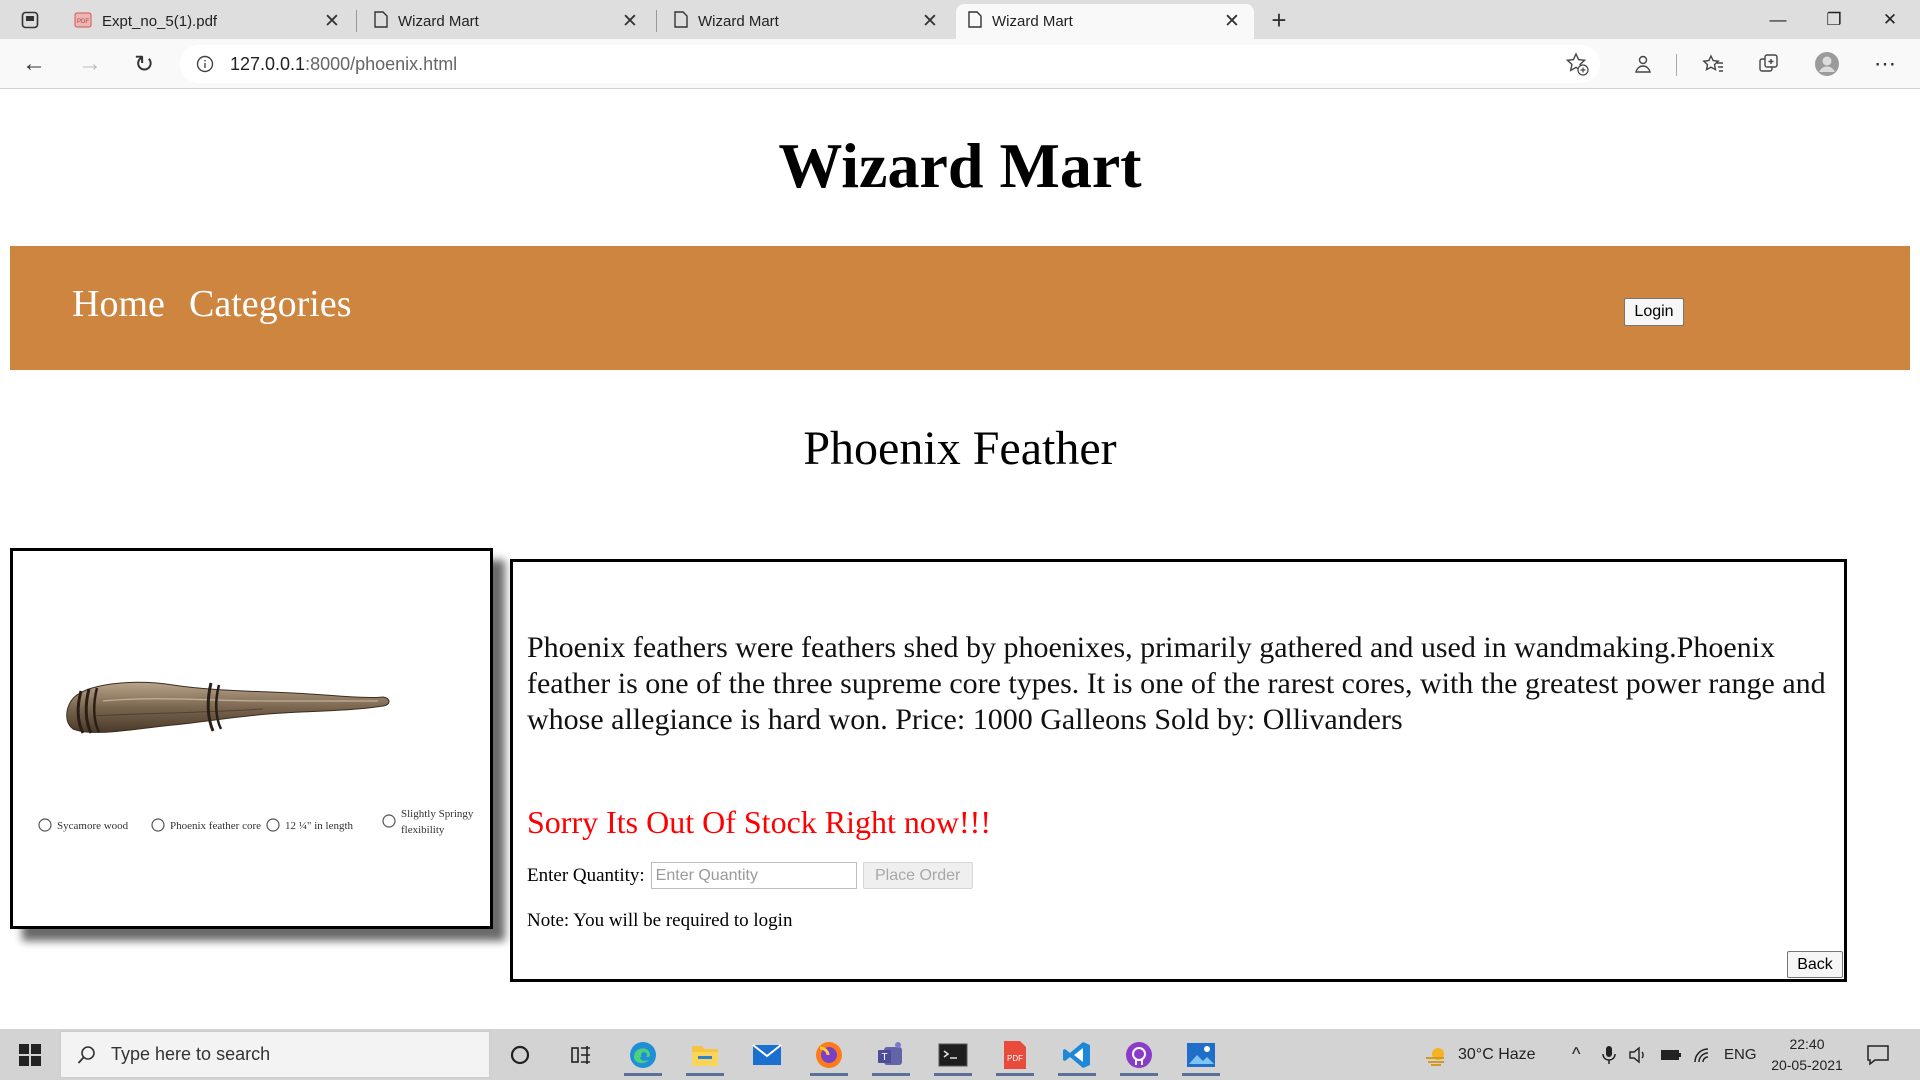 This screenshot has height=1080, width=1920. Describe the element at coordinates (1638, 1054) in the screenshot. I see `volume-icon` at that location.